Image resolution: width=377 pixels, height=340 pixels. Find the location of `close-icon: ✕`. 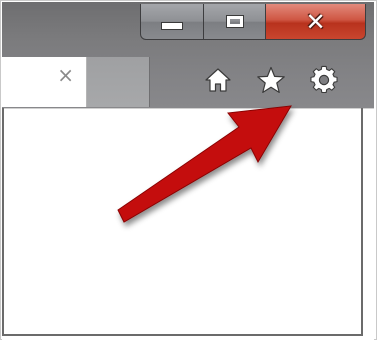

close-icon: ✕ is located at coordinates (315, 21).